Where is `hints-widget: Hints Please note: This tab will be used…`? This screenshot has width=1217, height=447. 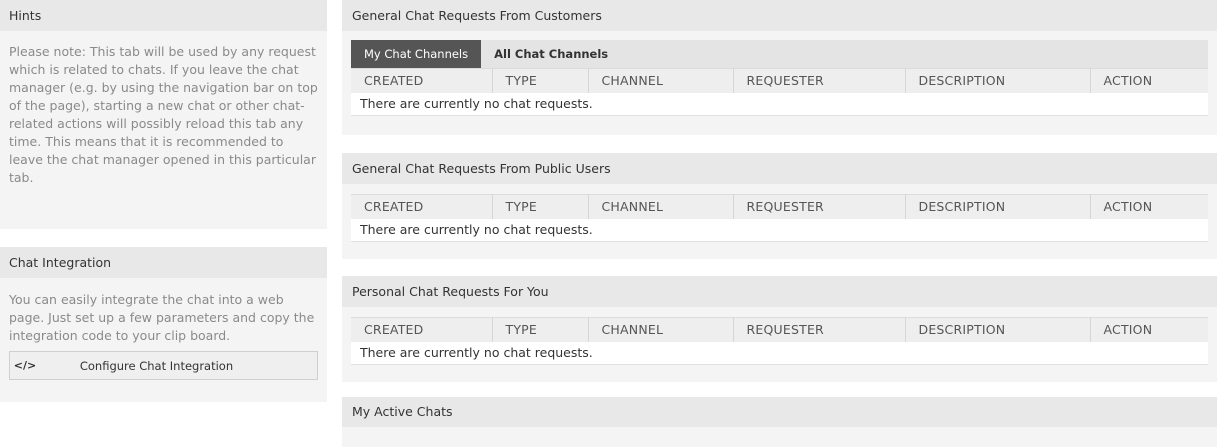
hints-widget: Hints Please note: This tab will be used… is located at coordinates (163, 114).